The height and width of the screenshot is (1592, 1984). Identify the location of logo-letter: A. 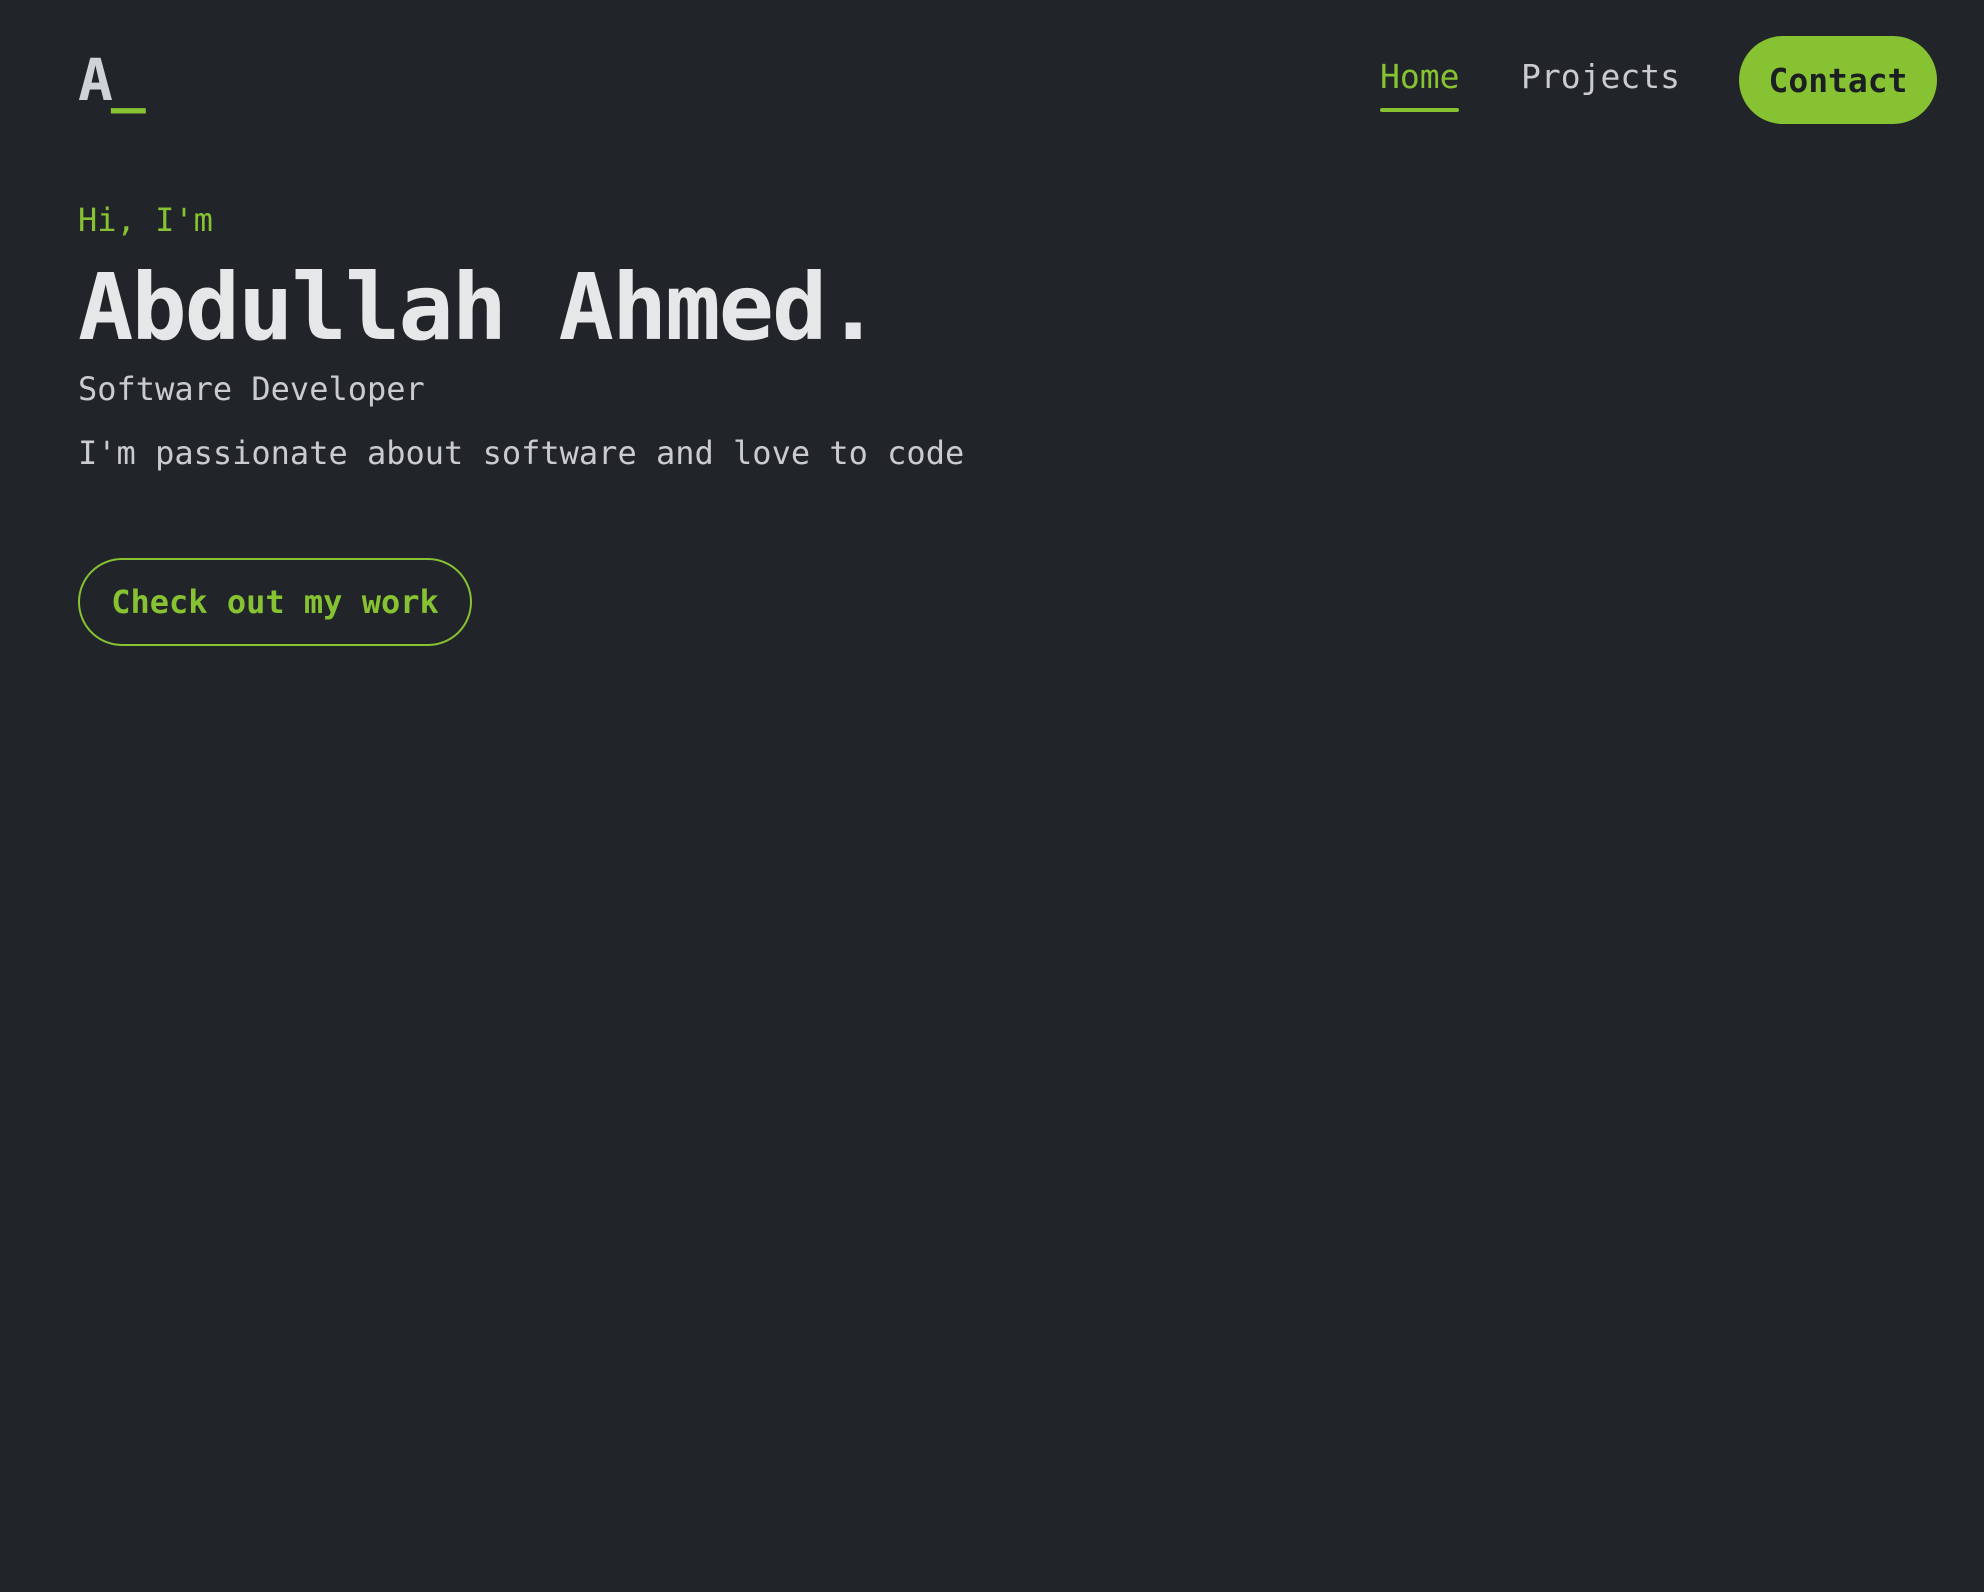
(95, 80).